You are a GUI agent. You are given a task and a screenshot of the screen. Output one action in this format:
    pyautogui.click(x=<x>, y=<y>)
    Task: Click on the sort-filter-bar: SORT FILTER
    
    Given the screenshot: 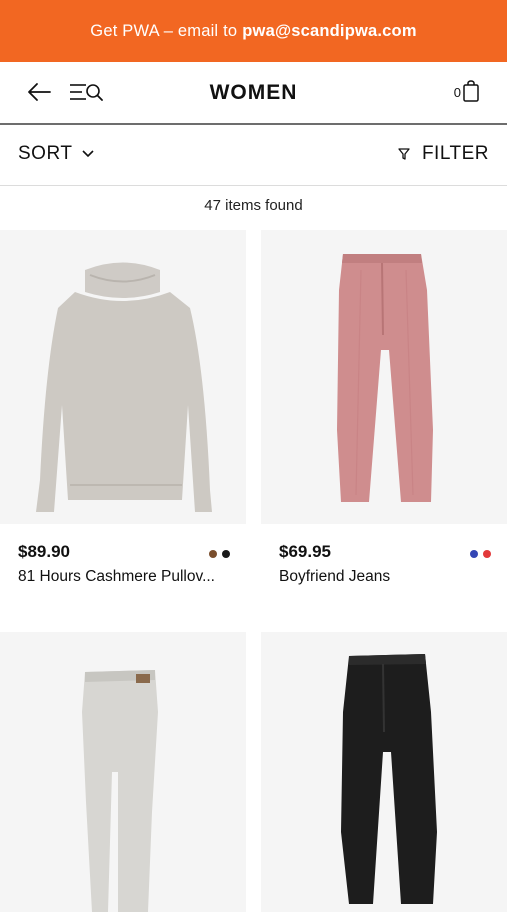 What is the action you would take?
    pyautogui.click(x=253, y=155)
    